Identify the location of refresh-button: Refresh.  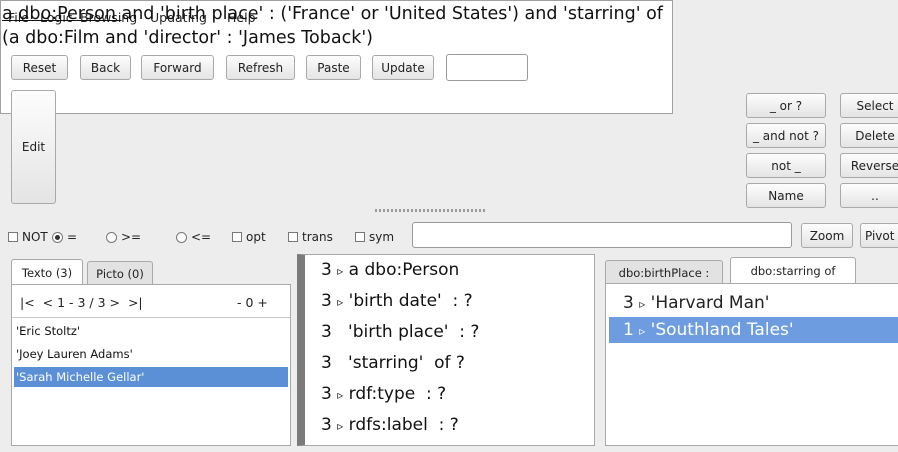
(260, 67).